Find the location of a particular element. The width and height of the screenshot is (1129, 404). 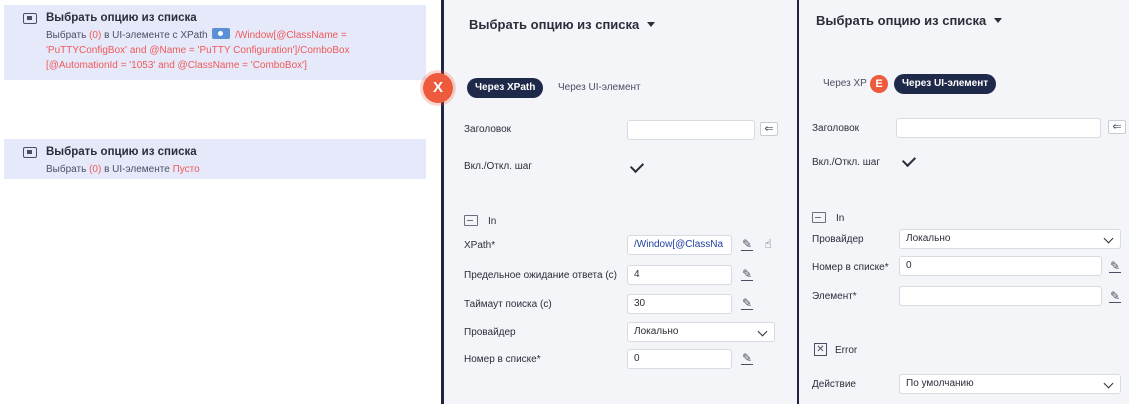

action-select: По умолчанию is located at coordinates (1010, 384).